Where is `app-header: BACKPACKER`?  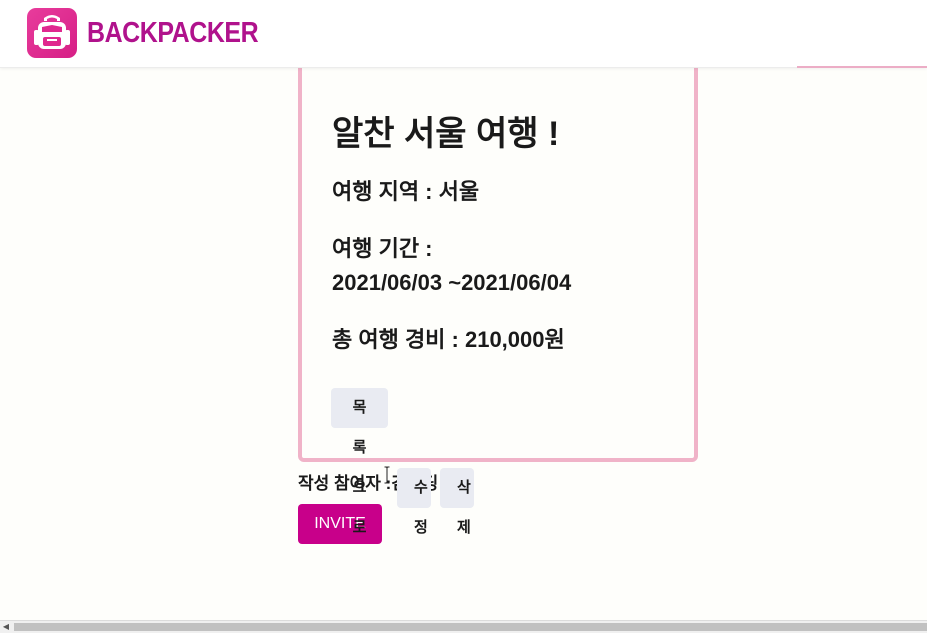
app-header: BACKPACKER is located at coordinates (463, 34).